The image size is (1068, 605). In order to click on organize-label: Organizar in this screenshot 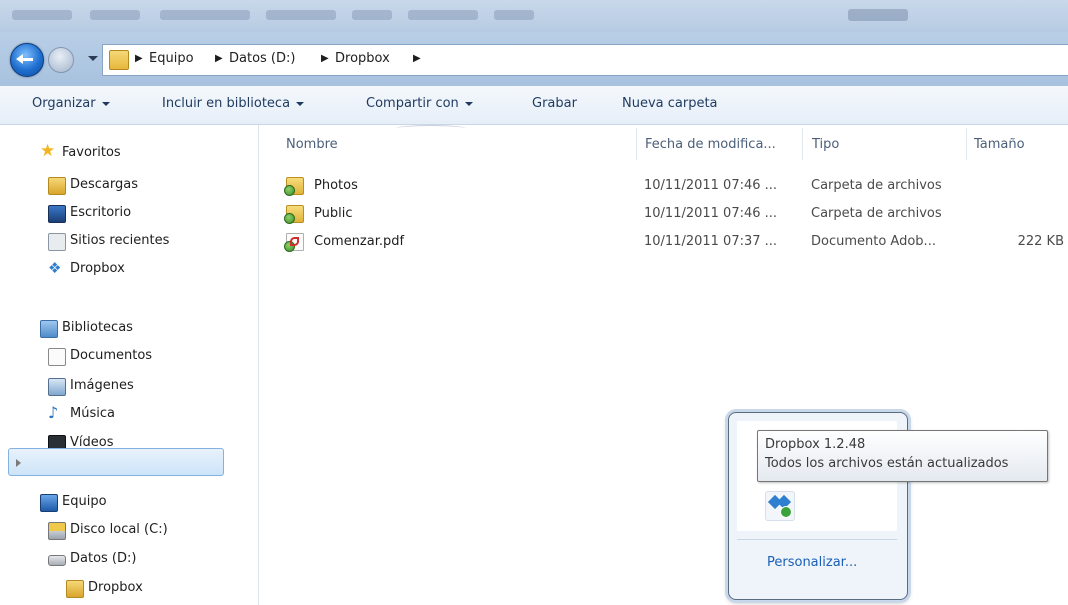, I will do `click(64, 103)`.